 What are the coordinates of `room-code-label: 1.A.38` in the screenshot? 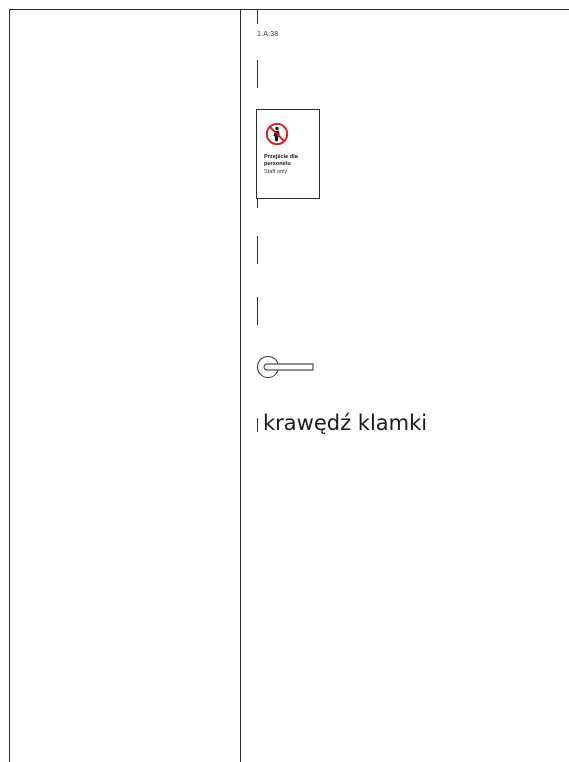 It's located at (268, 34).